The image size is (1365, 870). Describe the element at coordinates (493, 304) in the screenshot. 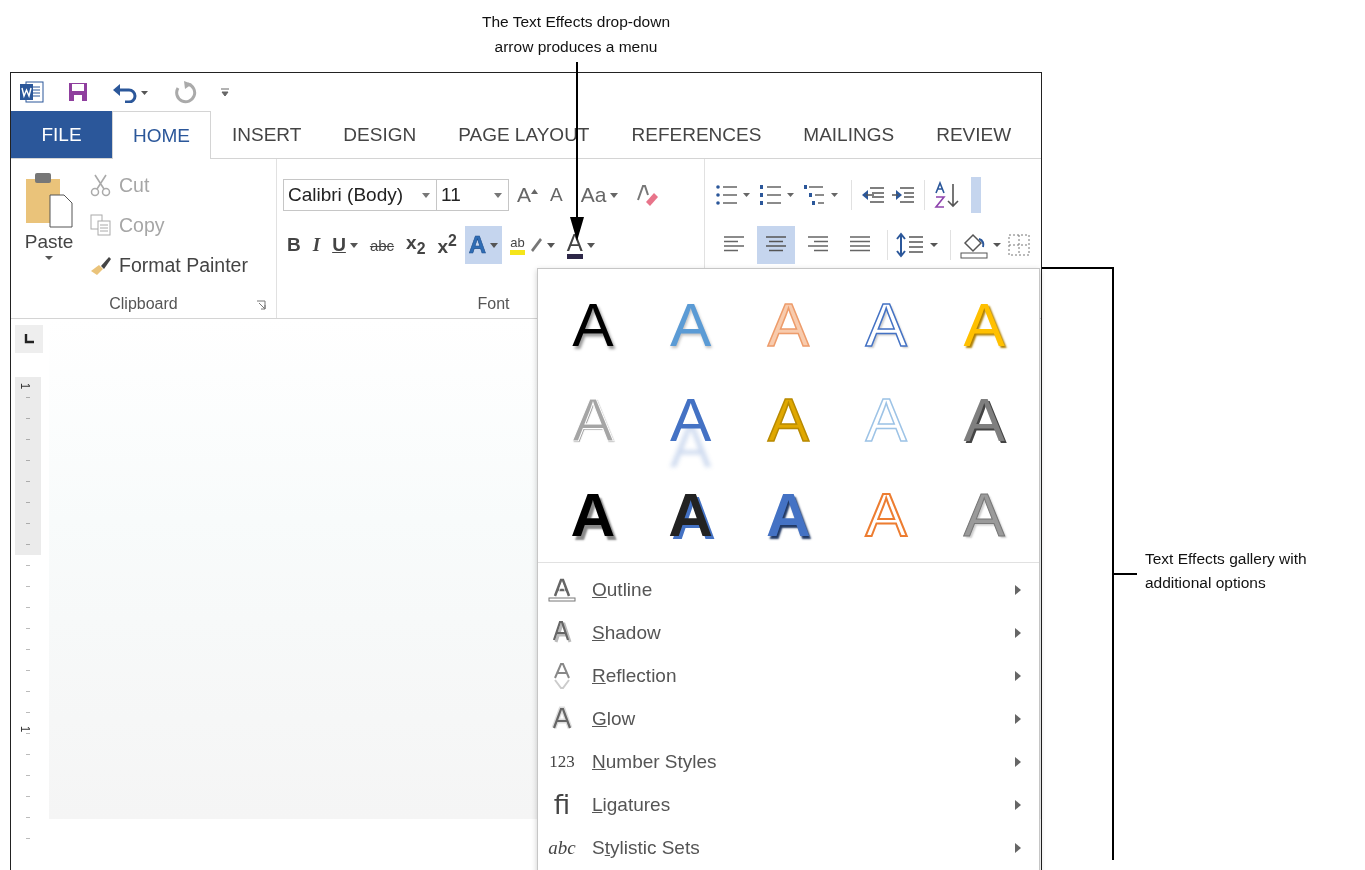

I see `group-label: Font` at that location.